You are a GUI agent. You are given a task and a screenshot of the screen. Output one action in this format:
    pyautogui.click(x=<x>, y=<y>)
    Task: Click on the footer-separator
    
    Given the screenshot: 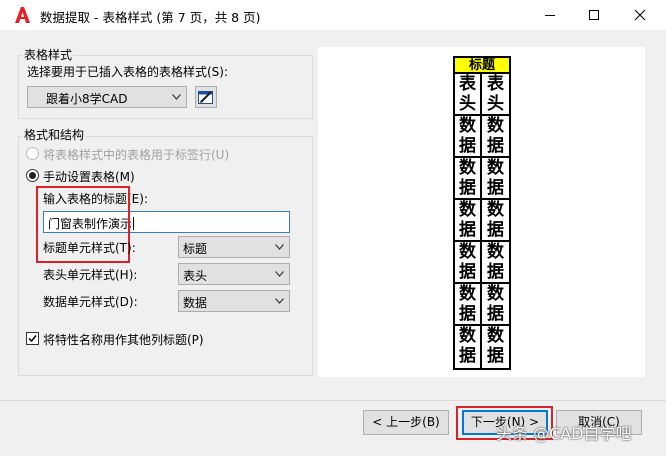 What is the action you would take?
    pyautogui.click(x=333, y=400)
    